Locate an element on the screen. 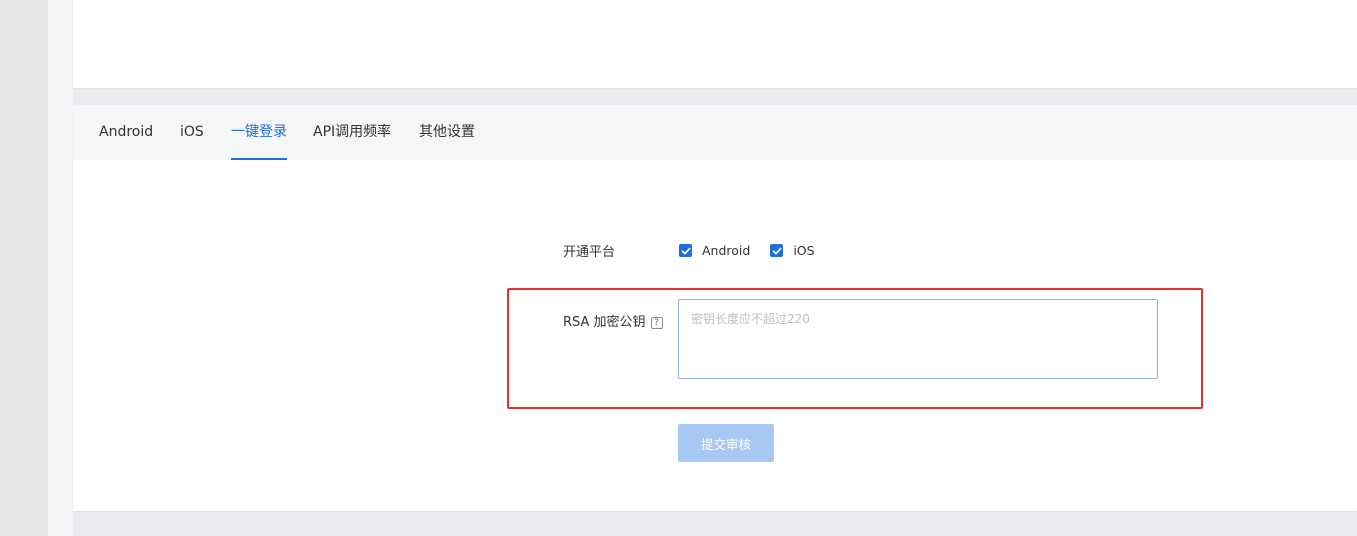 The width and height of the screenshot is (1357, 536). tab-bar: Android iOS 一键登录 API调用频率 其他设置 is located at coordinates (715, 132).